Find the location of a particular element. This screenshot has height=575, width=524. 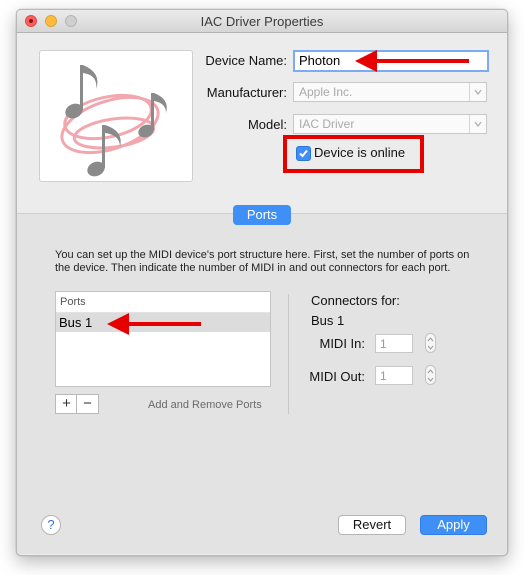

tab-ports: Ports is located at coordinates (262, 215).